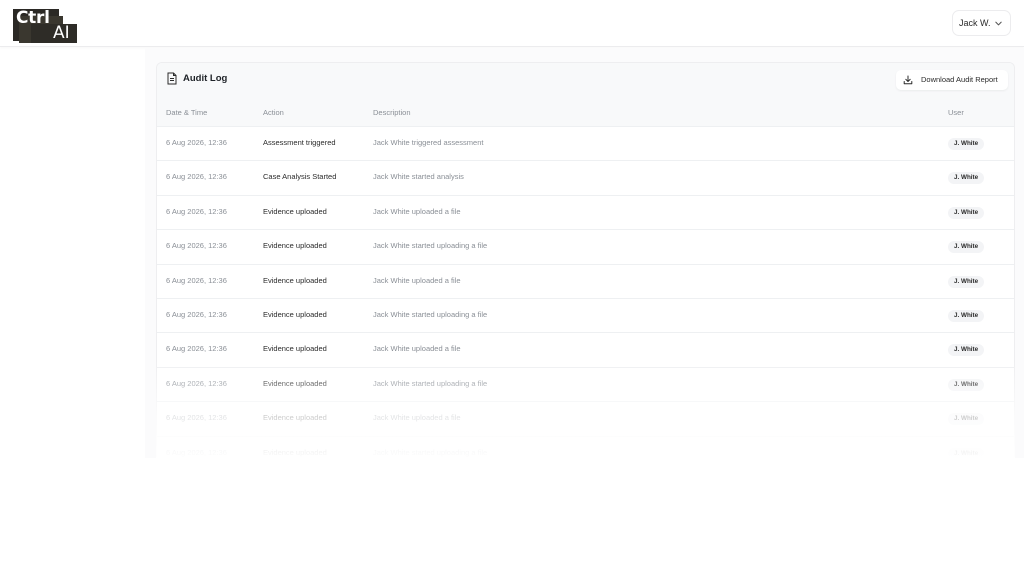  What do you see at coordinates (205, 78) in the screenshot?
I see `audit-log-title: Audit Log` at bounding box center [205, 78].